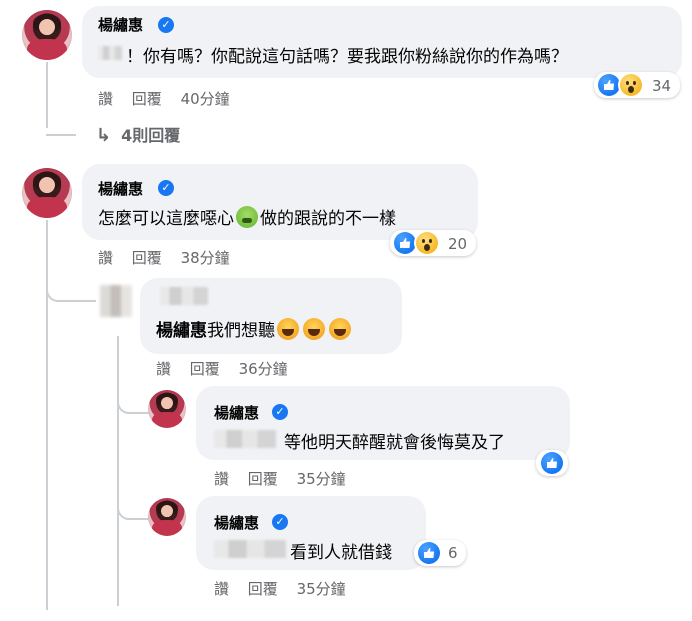 This screenshot has height=621, width=692. Describe the element at coordinates (181, 331) in the screenshot. I see `mention-link: 楊繡惠` at that location.